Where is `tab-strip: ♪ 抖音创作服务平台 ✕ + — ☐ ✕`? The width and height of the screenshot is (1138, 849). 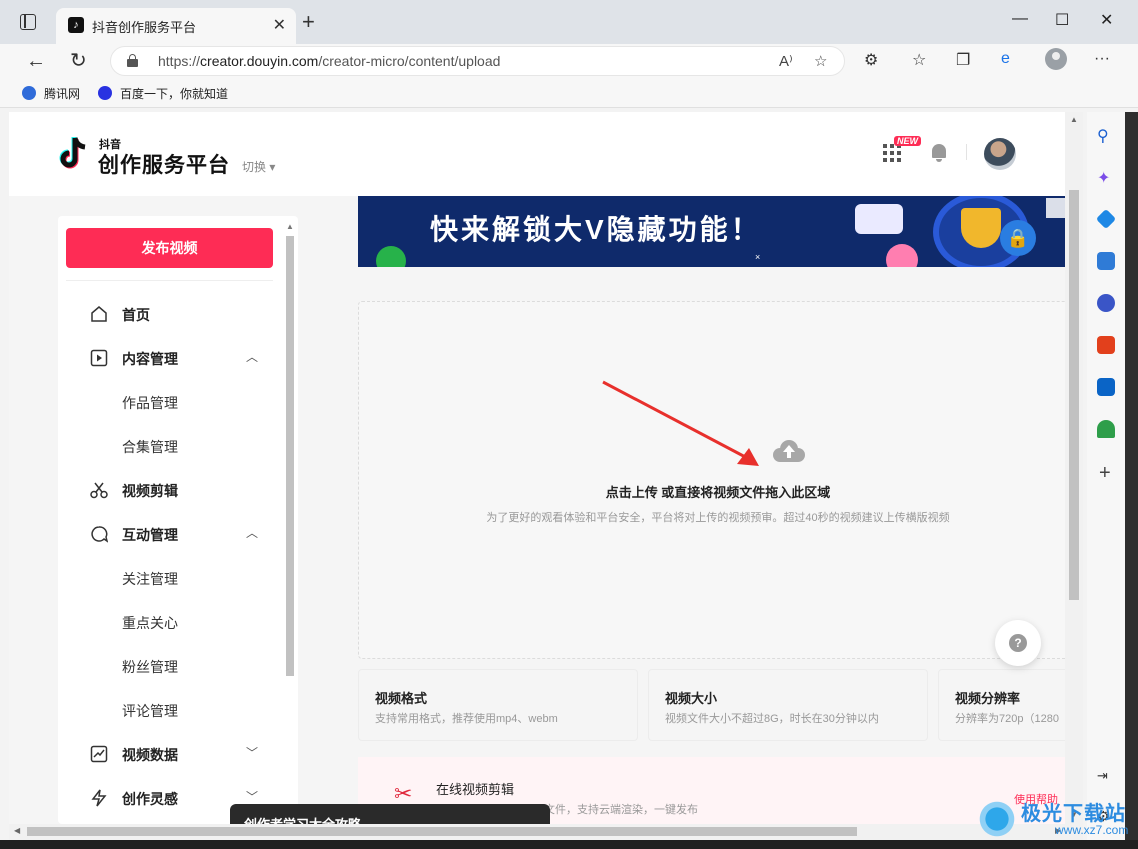 tab-strip: ♪ 抖音创作服务平台 ✕ + — ☐ ✕ is located at coordinates (569, 22).